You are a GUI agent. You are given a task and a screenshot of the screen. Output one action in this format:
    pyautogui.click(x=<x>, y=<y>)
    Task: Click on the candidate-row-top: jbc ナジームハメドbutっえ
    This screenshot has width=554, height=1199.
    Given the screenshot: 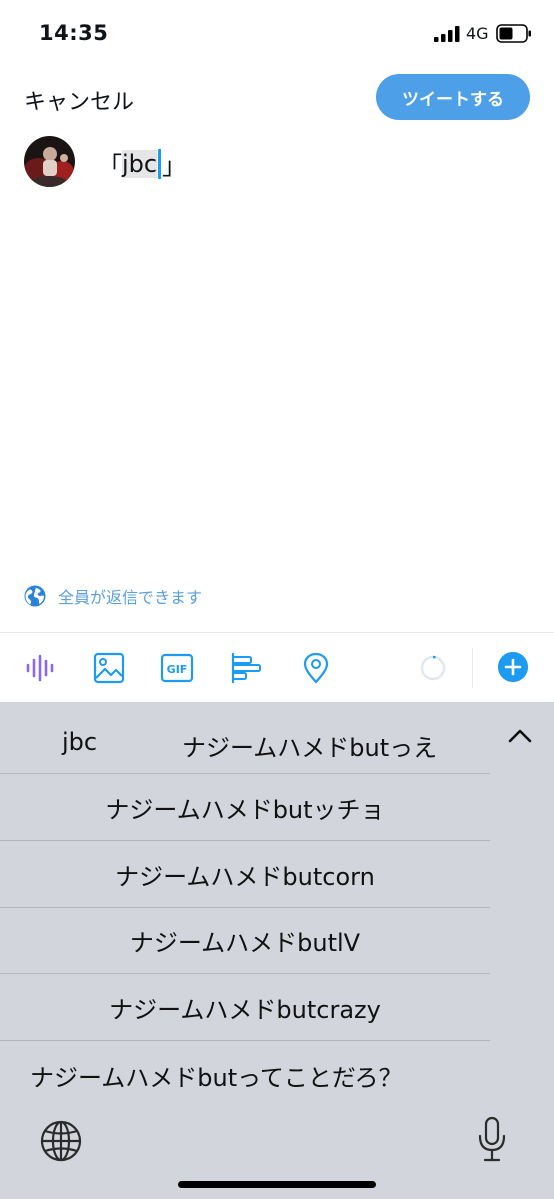 What is the action you would take?
    pyautogui.click(x=245, y=741)
    